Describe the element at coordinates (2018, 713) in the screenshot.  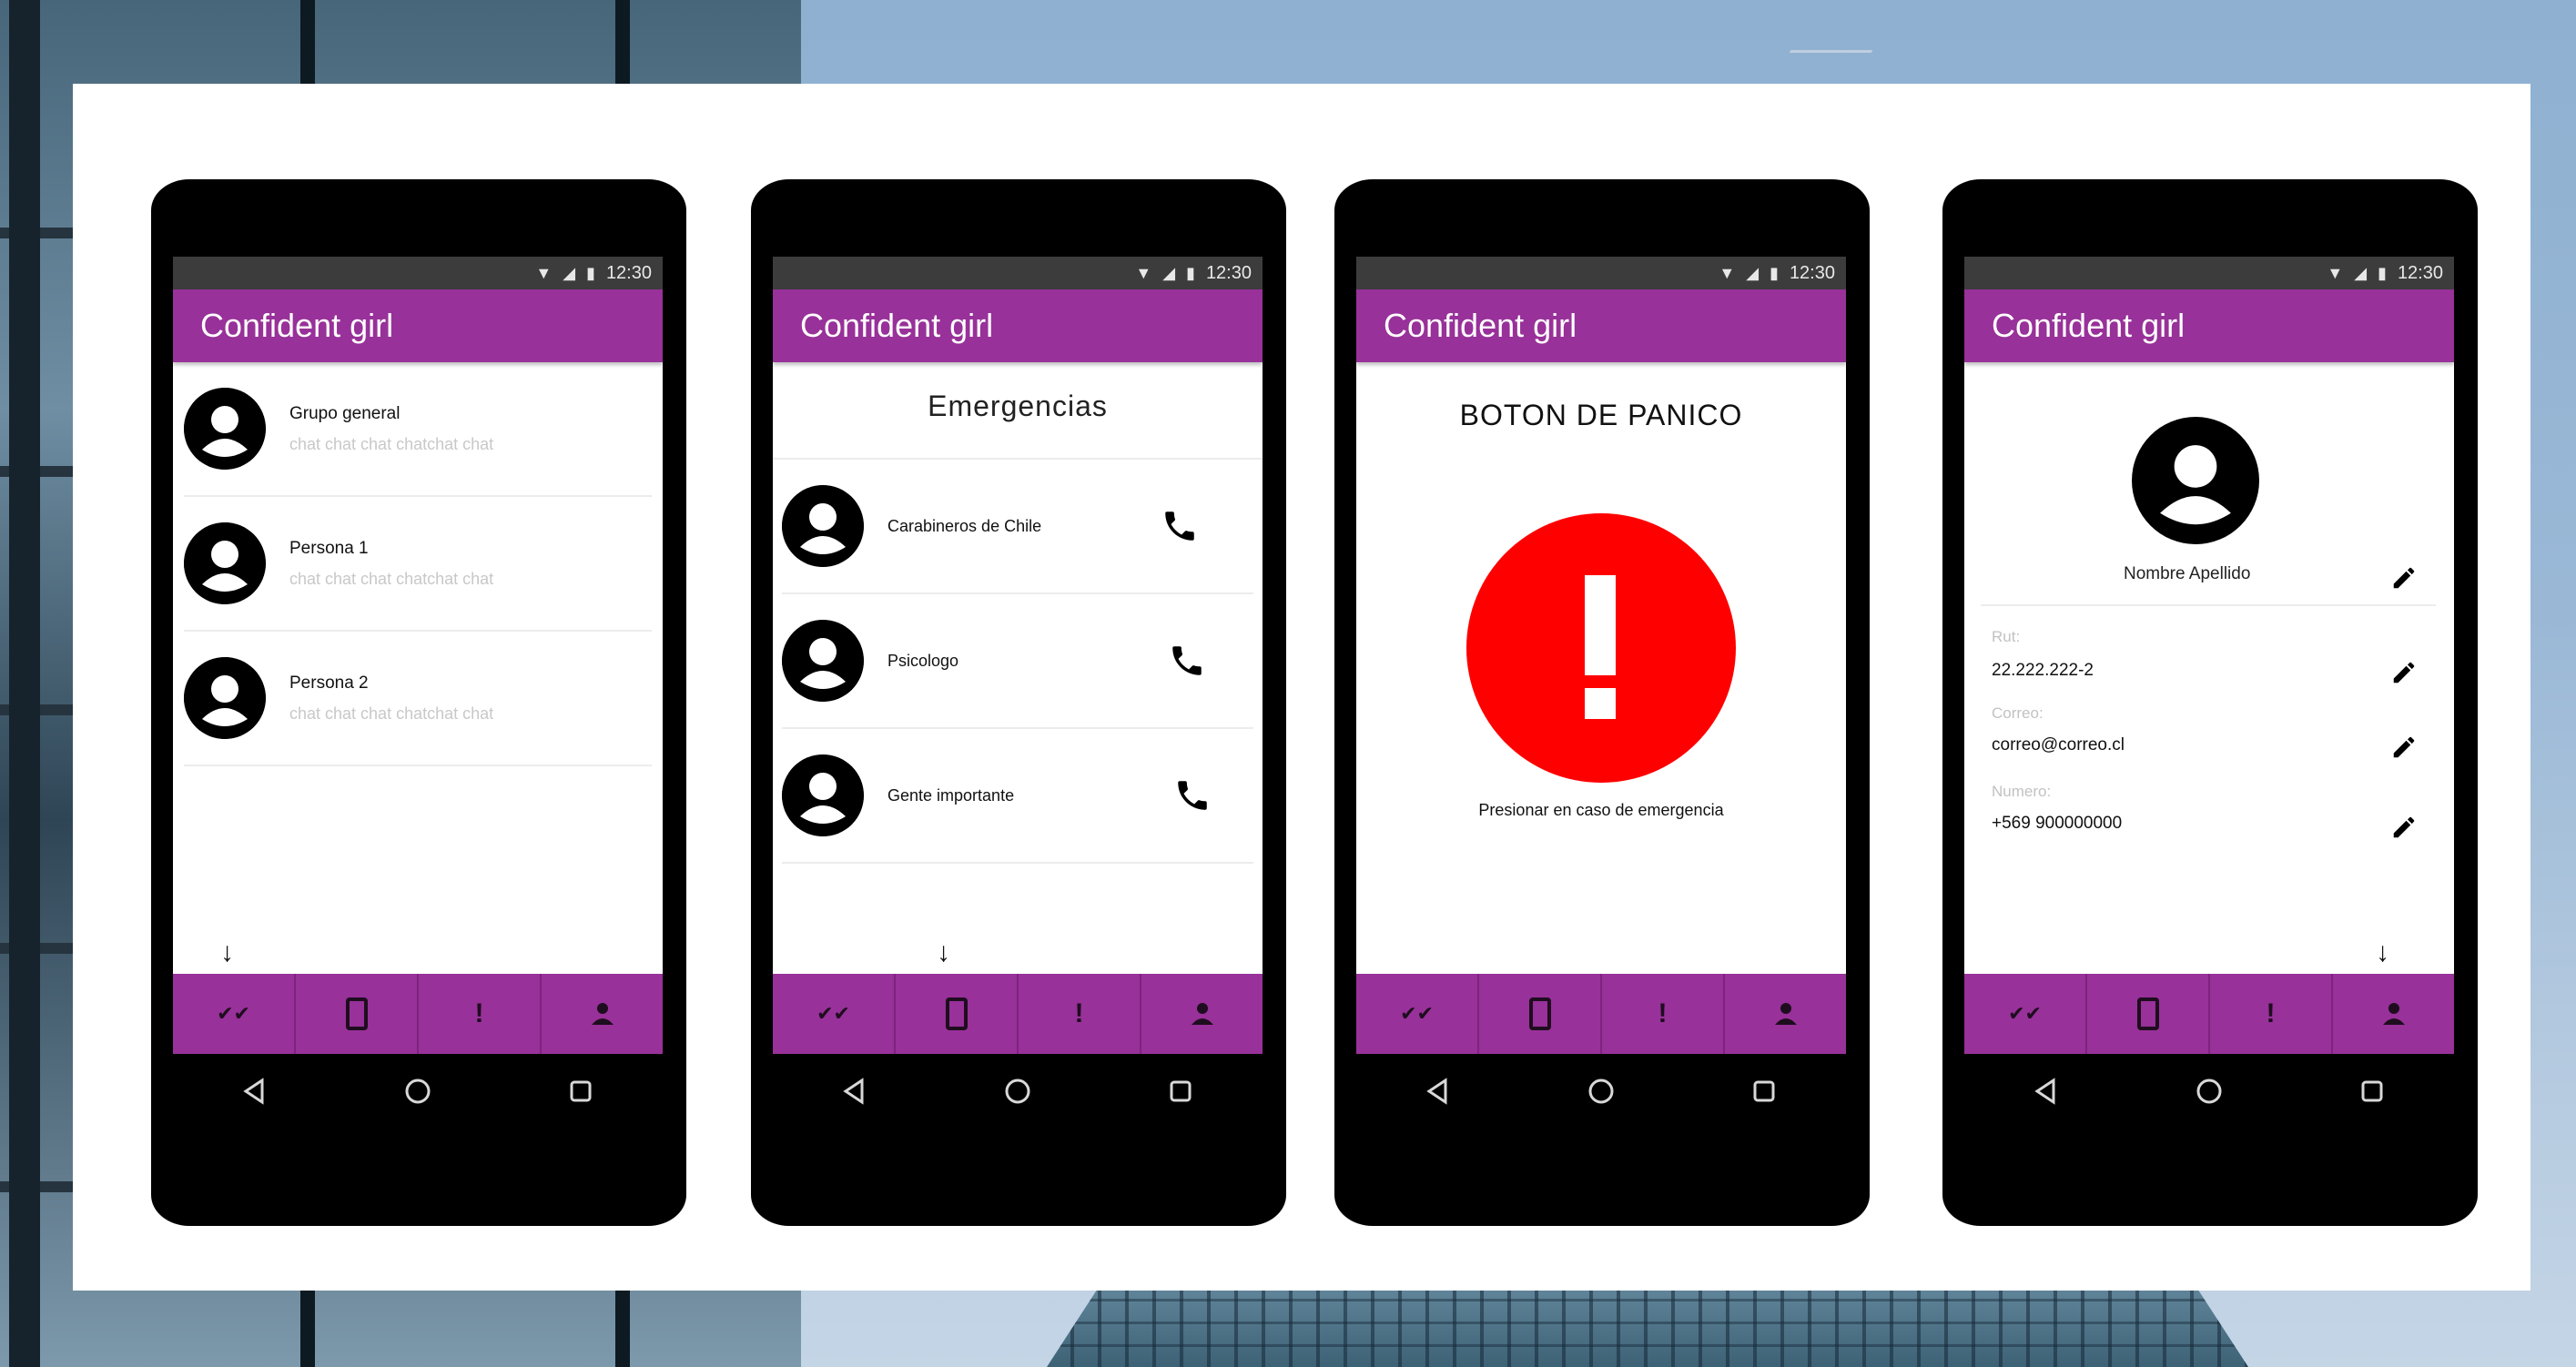
I see `field-label-email: Correo:` at that location.